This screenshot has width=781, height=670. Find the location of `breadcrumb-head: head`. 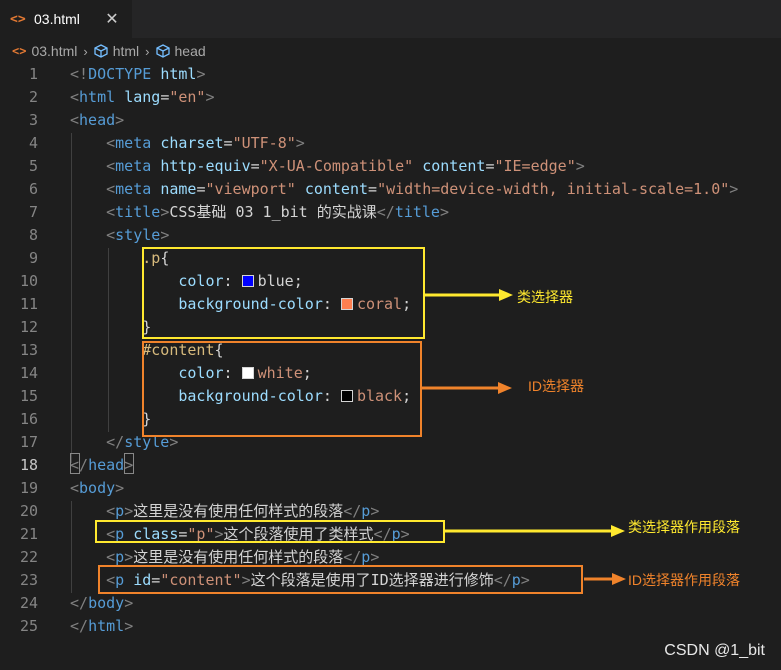

breadcrumb-head: head is located at coordinates (180, 51).